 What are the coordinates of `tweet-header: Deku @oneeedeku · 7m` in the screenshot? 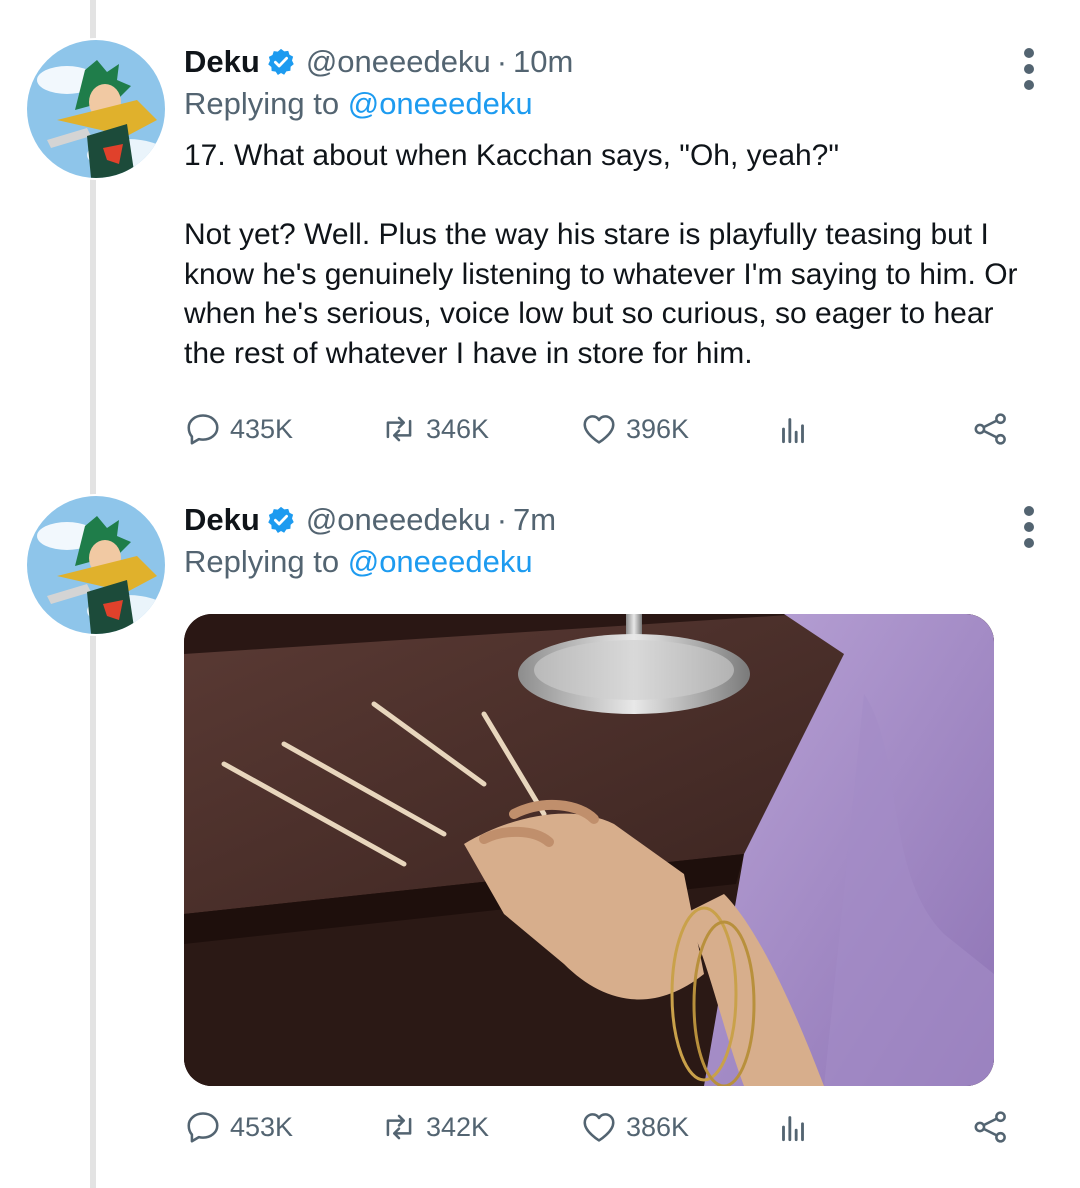 It's located at (612, 520).